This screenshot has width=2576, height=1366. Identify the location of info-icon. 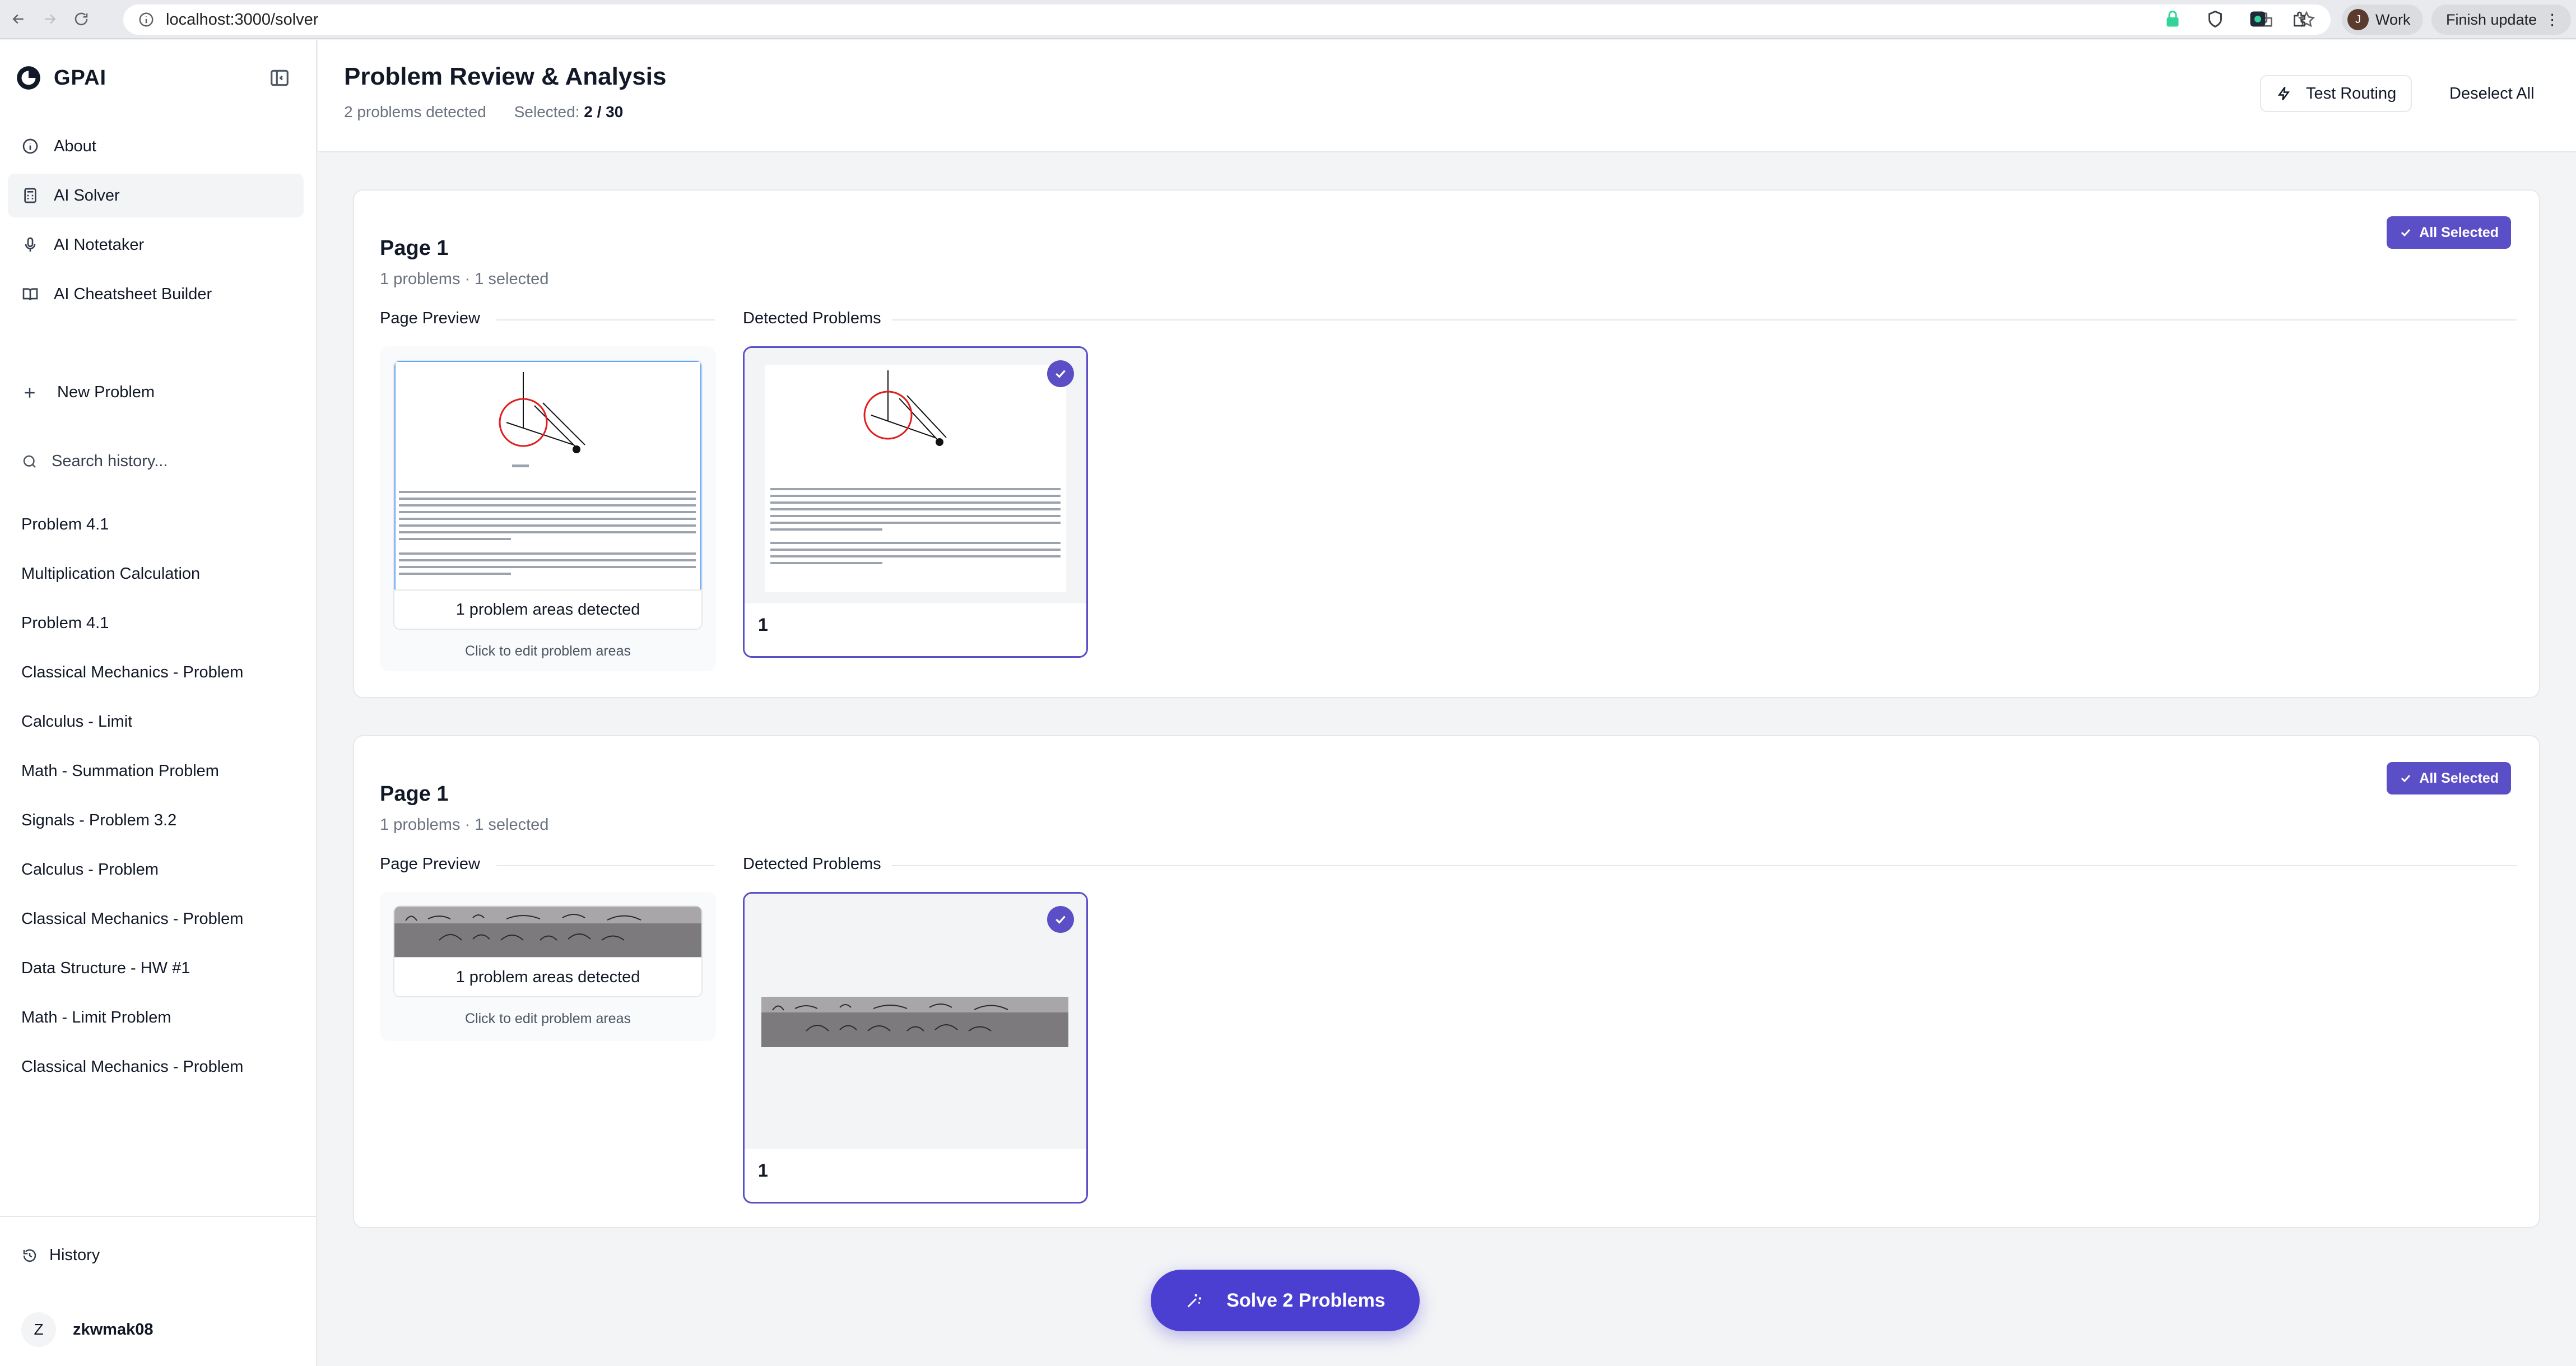
(30, 146).